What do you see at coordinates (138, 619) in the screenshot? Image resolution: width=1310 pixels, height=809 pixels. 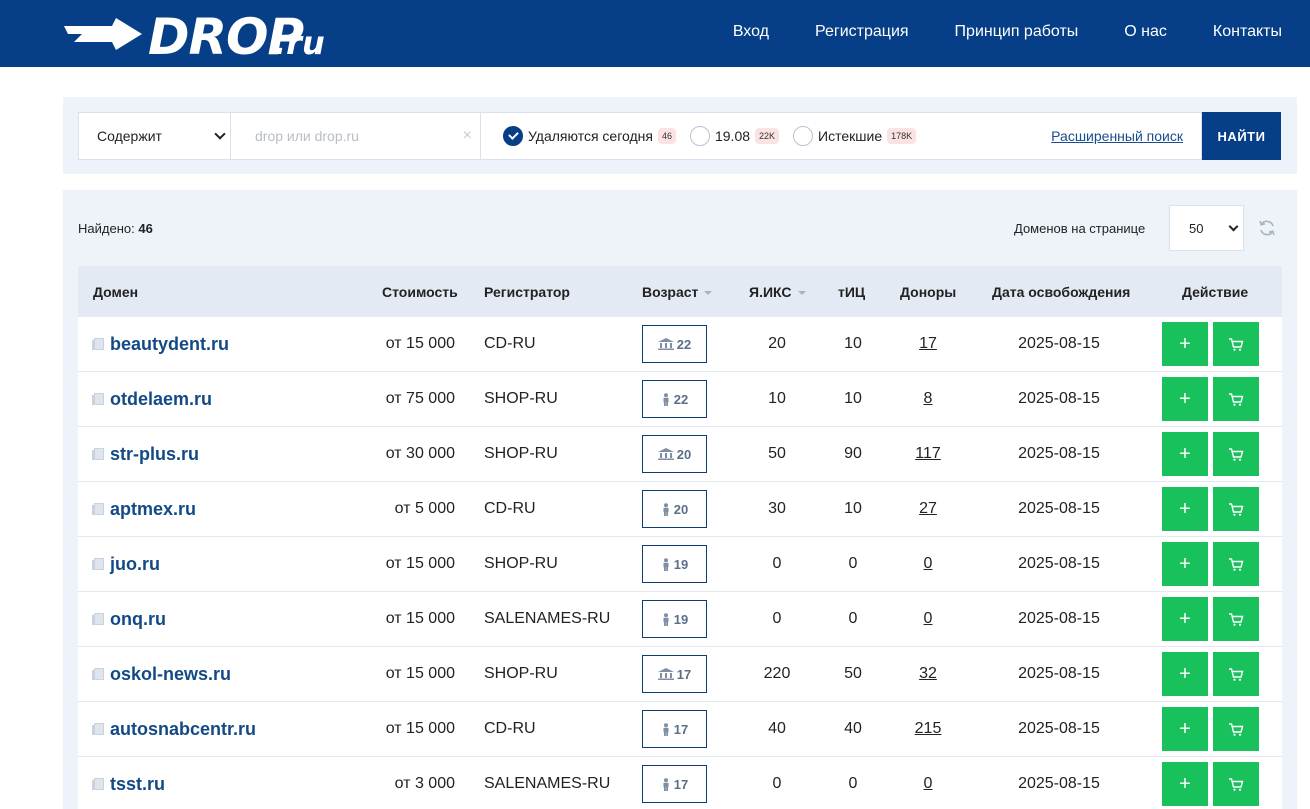 I see `domain-link: onq.ru` at bounding box center [138, 619].